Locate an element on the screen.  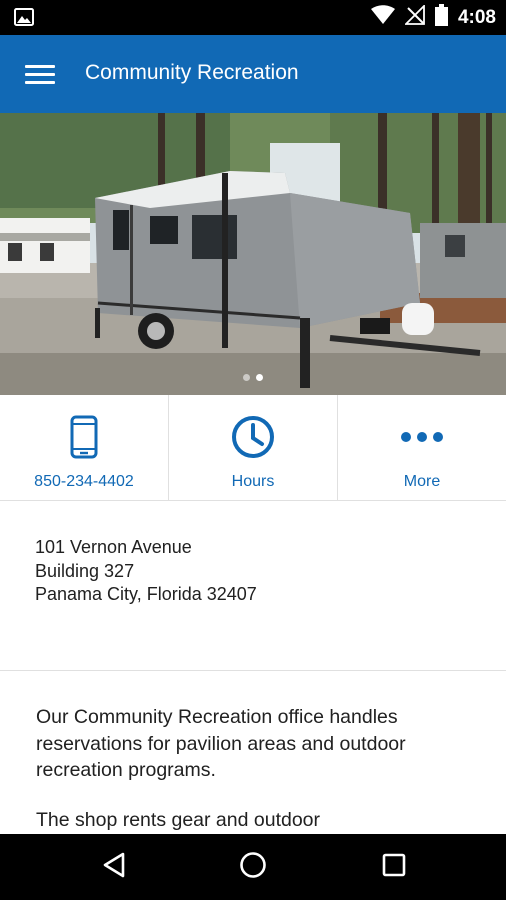
page-title: Community Recreation is located at coordinates (192, 72).